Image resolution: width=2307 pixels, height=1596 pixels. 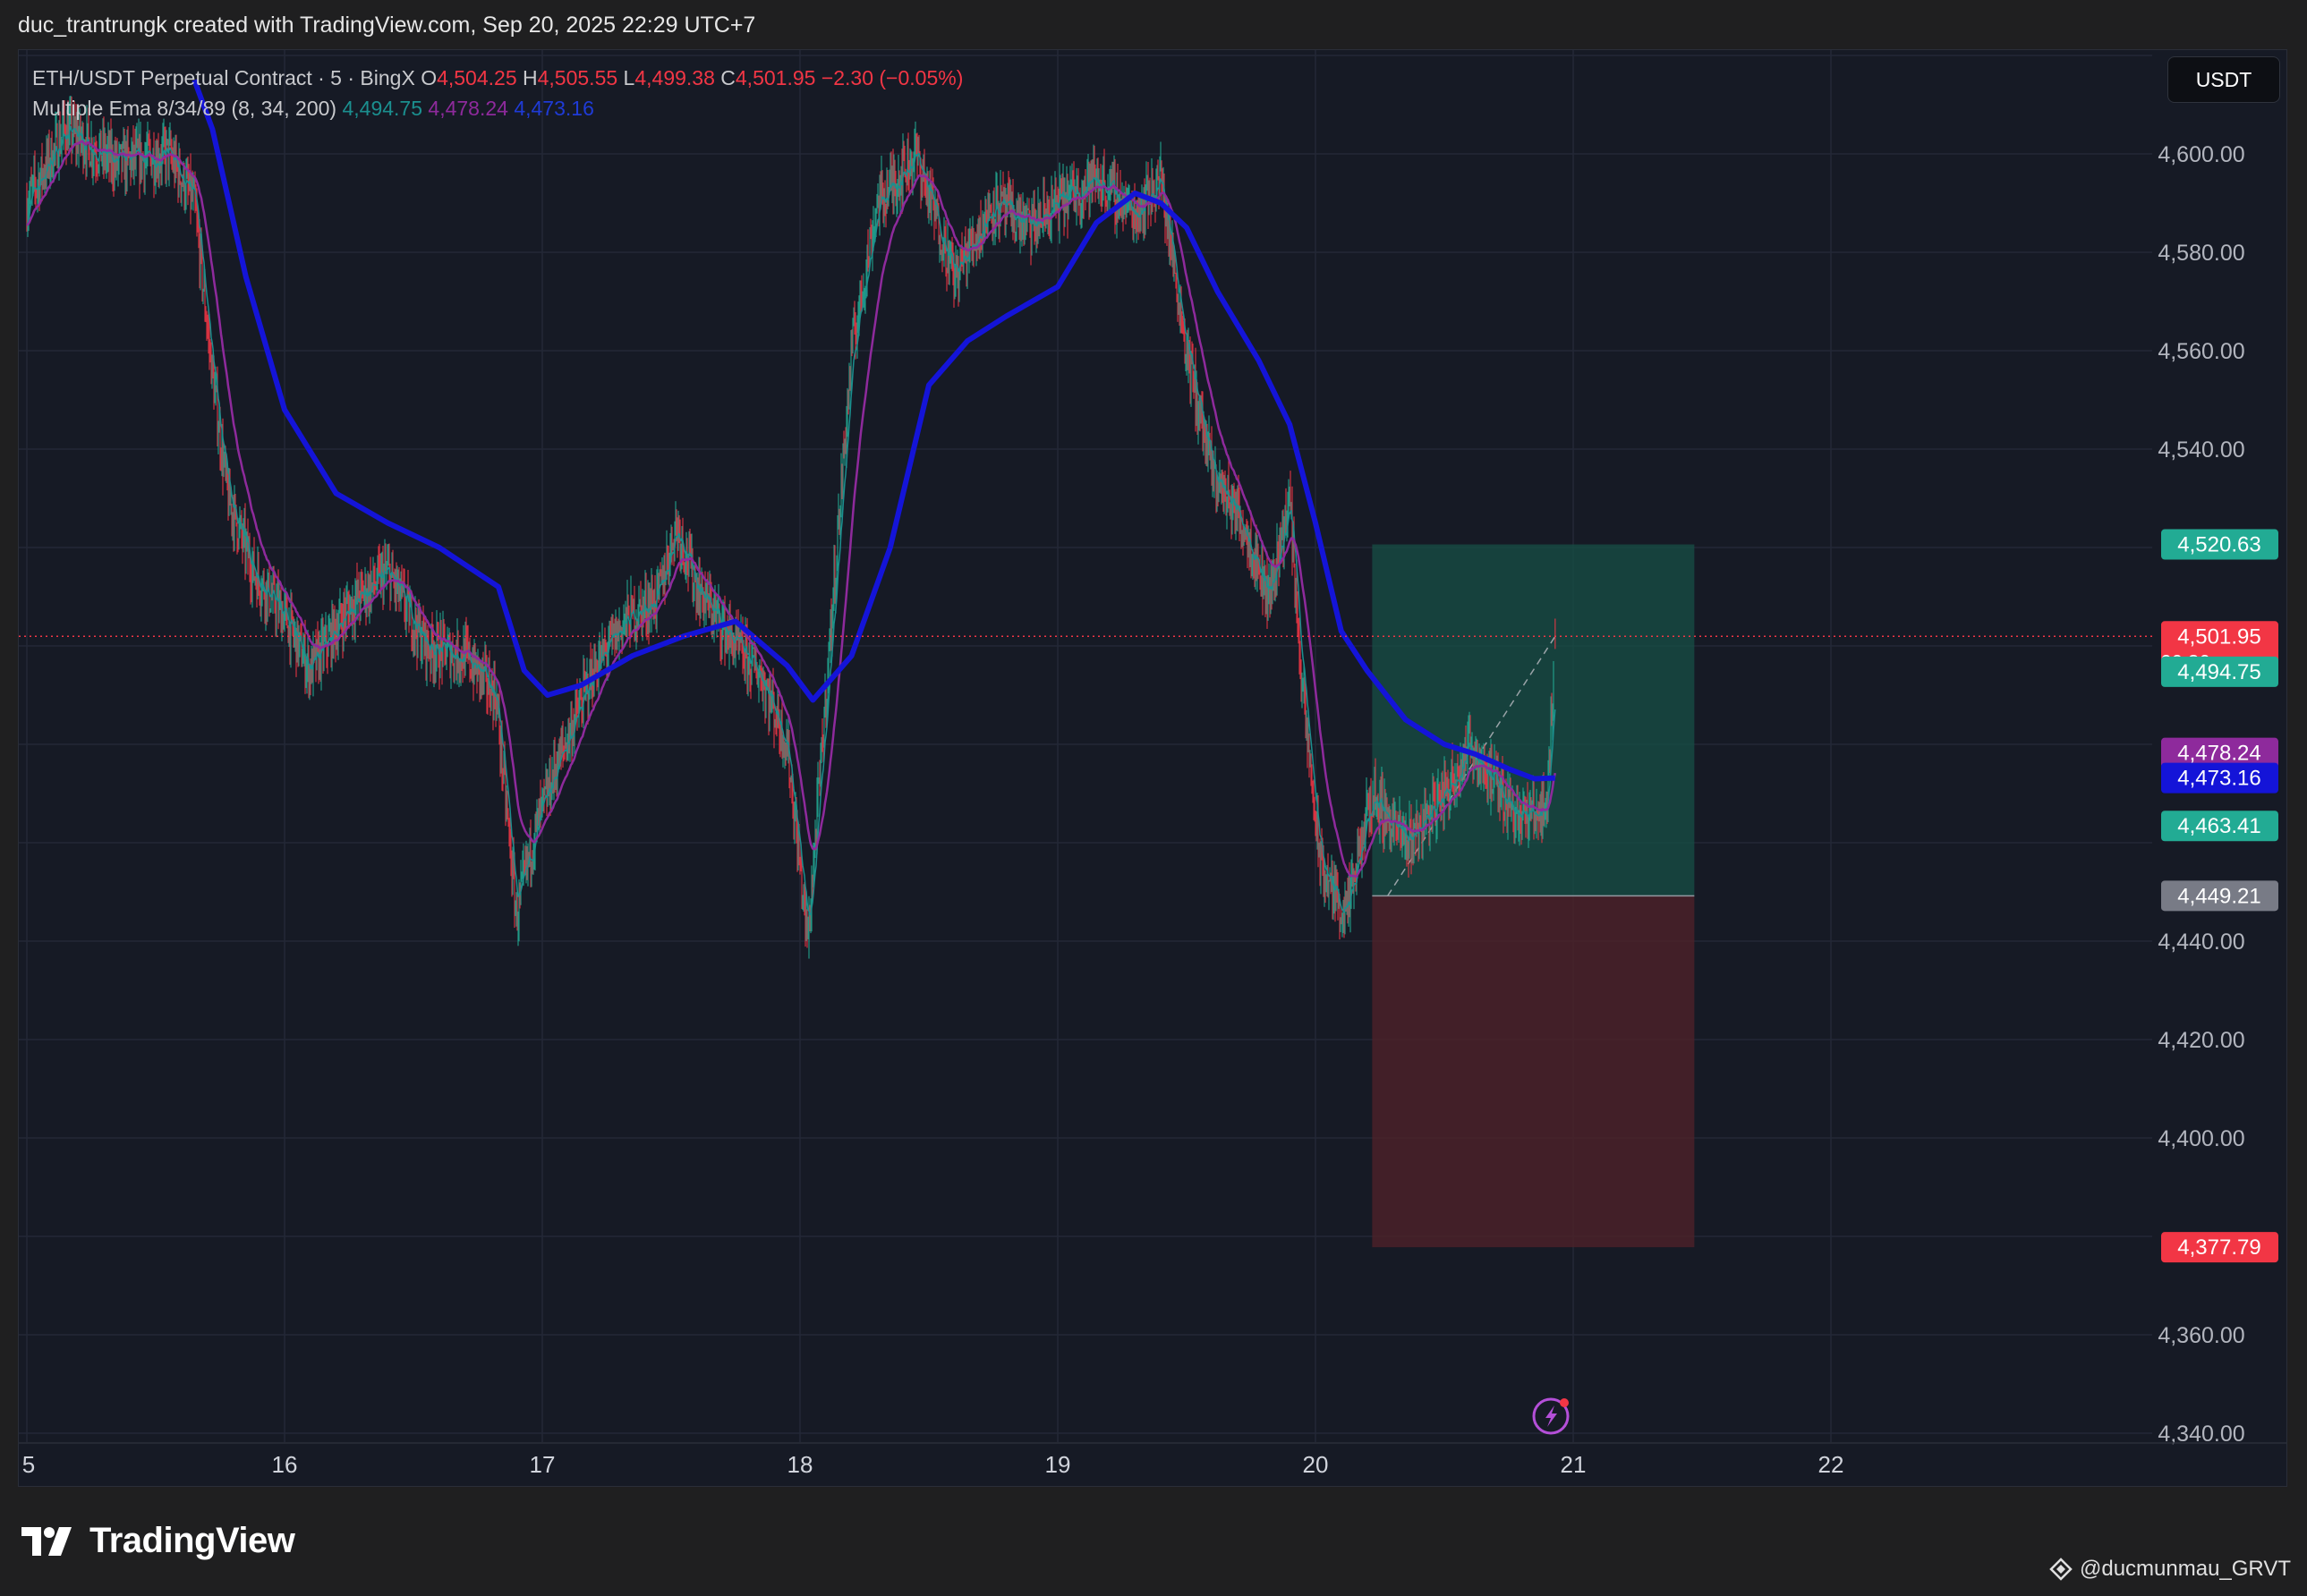 I want to click on price-label-text: 4,377.79, so click(x=2218, y=1247).